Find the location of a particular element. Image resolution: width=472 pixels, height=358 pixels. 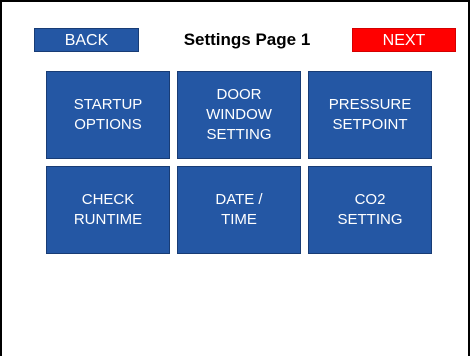

co2-setting-button: CO2 SETTING is located at coordinates (370, 210).